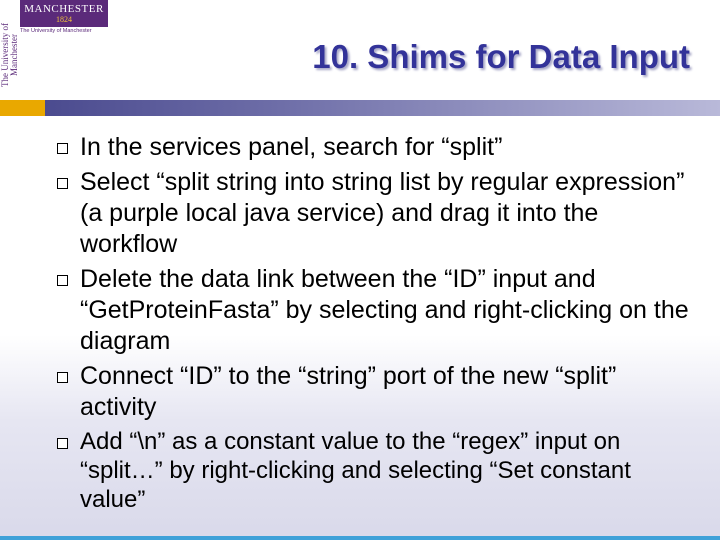 Image resolution: width=720 pixels, height=540 pixels. What do you see at coordinates (56, 31) in the screenshot?
I see `logo-subtitle: The University of Manchester` at bounding box center [56, 31].